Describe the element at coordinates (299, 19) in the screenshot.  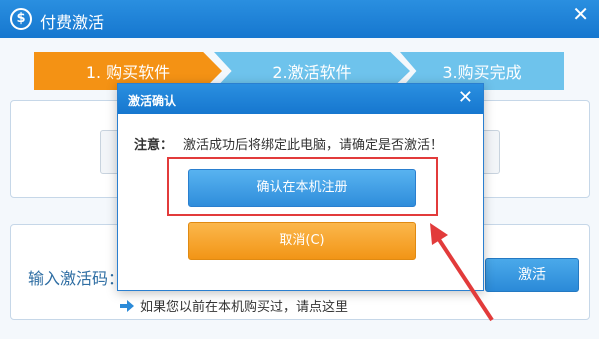
I see `title-bar: $ 付费激活 ✕` at that location.